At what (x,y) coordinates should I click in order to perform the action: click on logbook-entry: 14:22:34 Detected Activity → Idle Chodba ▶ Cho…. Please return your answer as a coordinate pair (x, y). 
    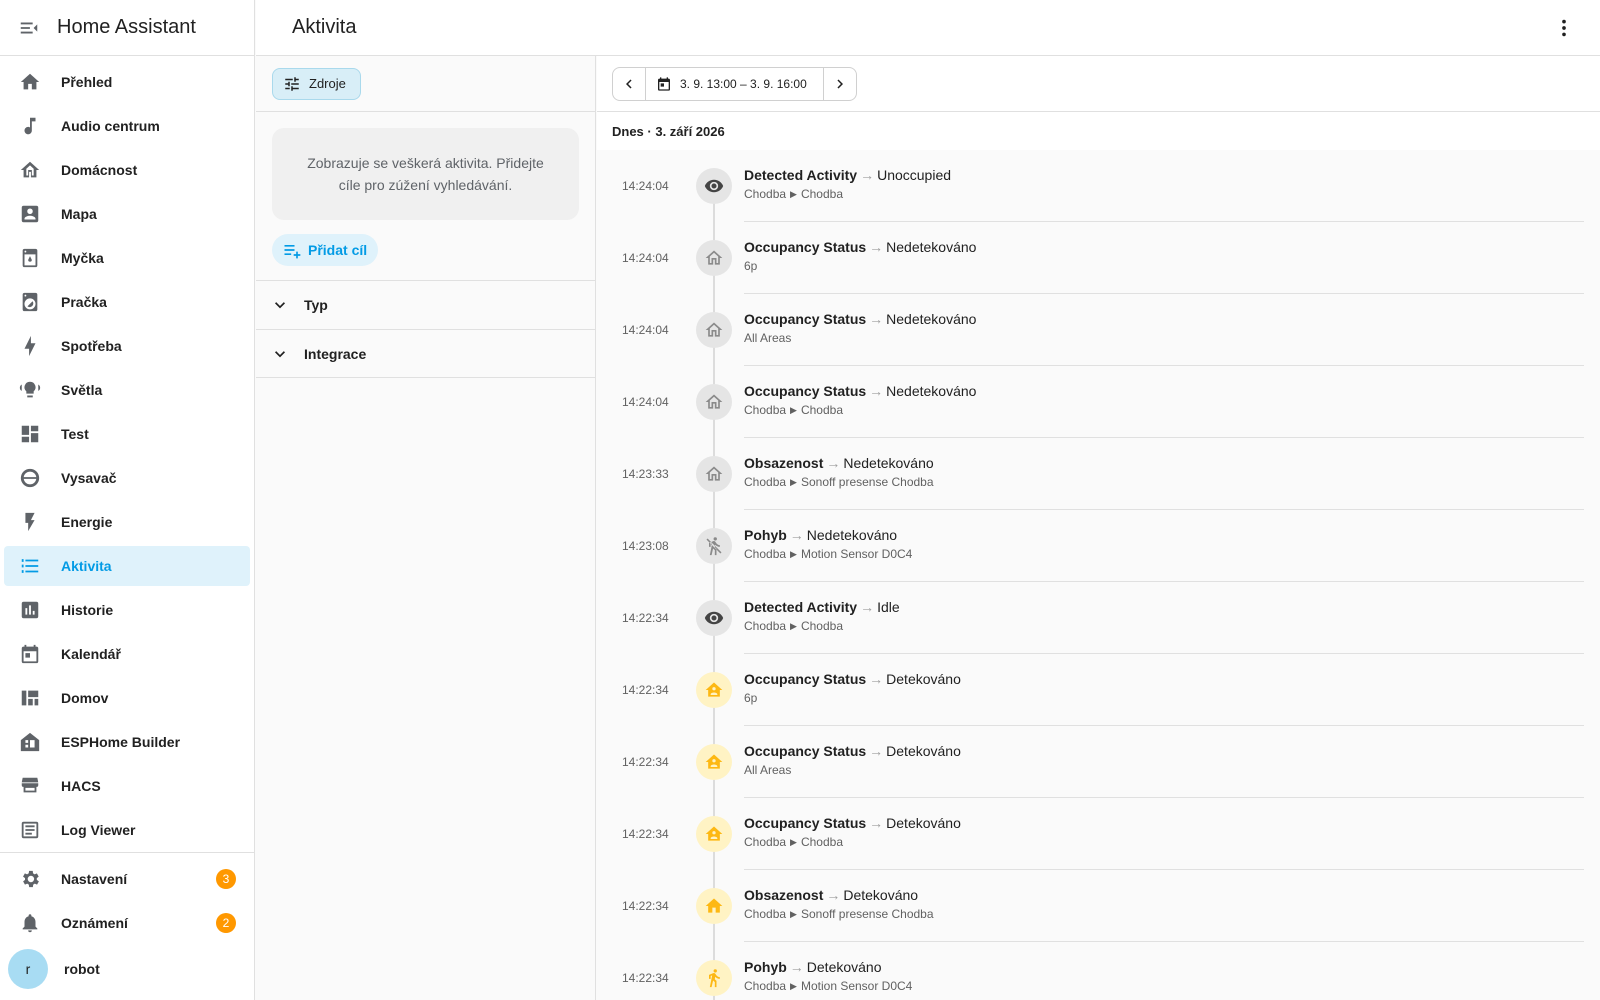
    Looking at the image, I should click on (1098, 618).